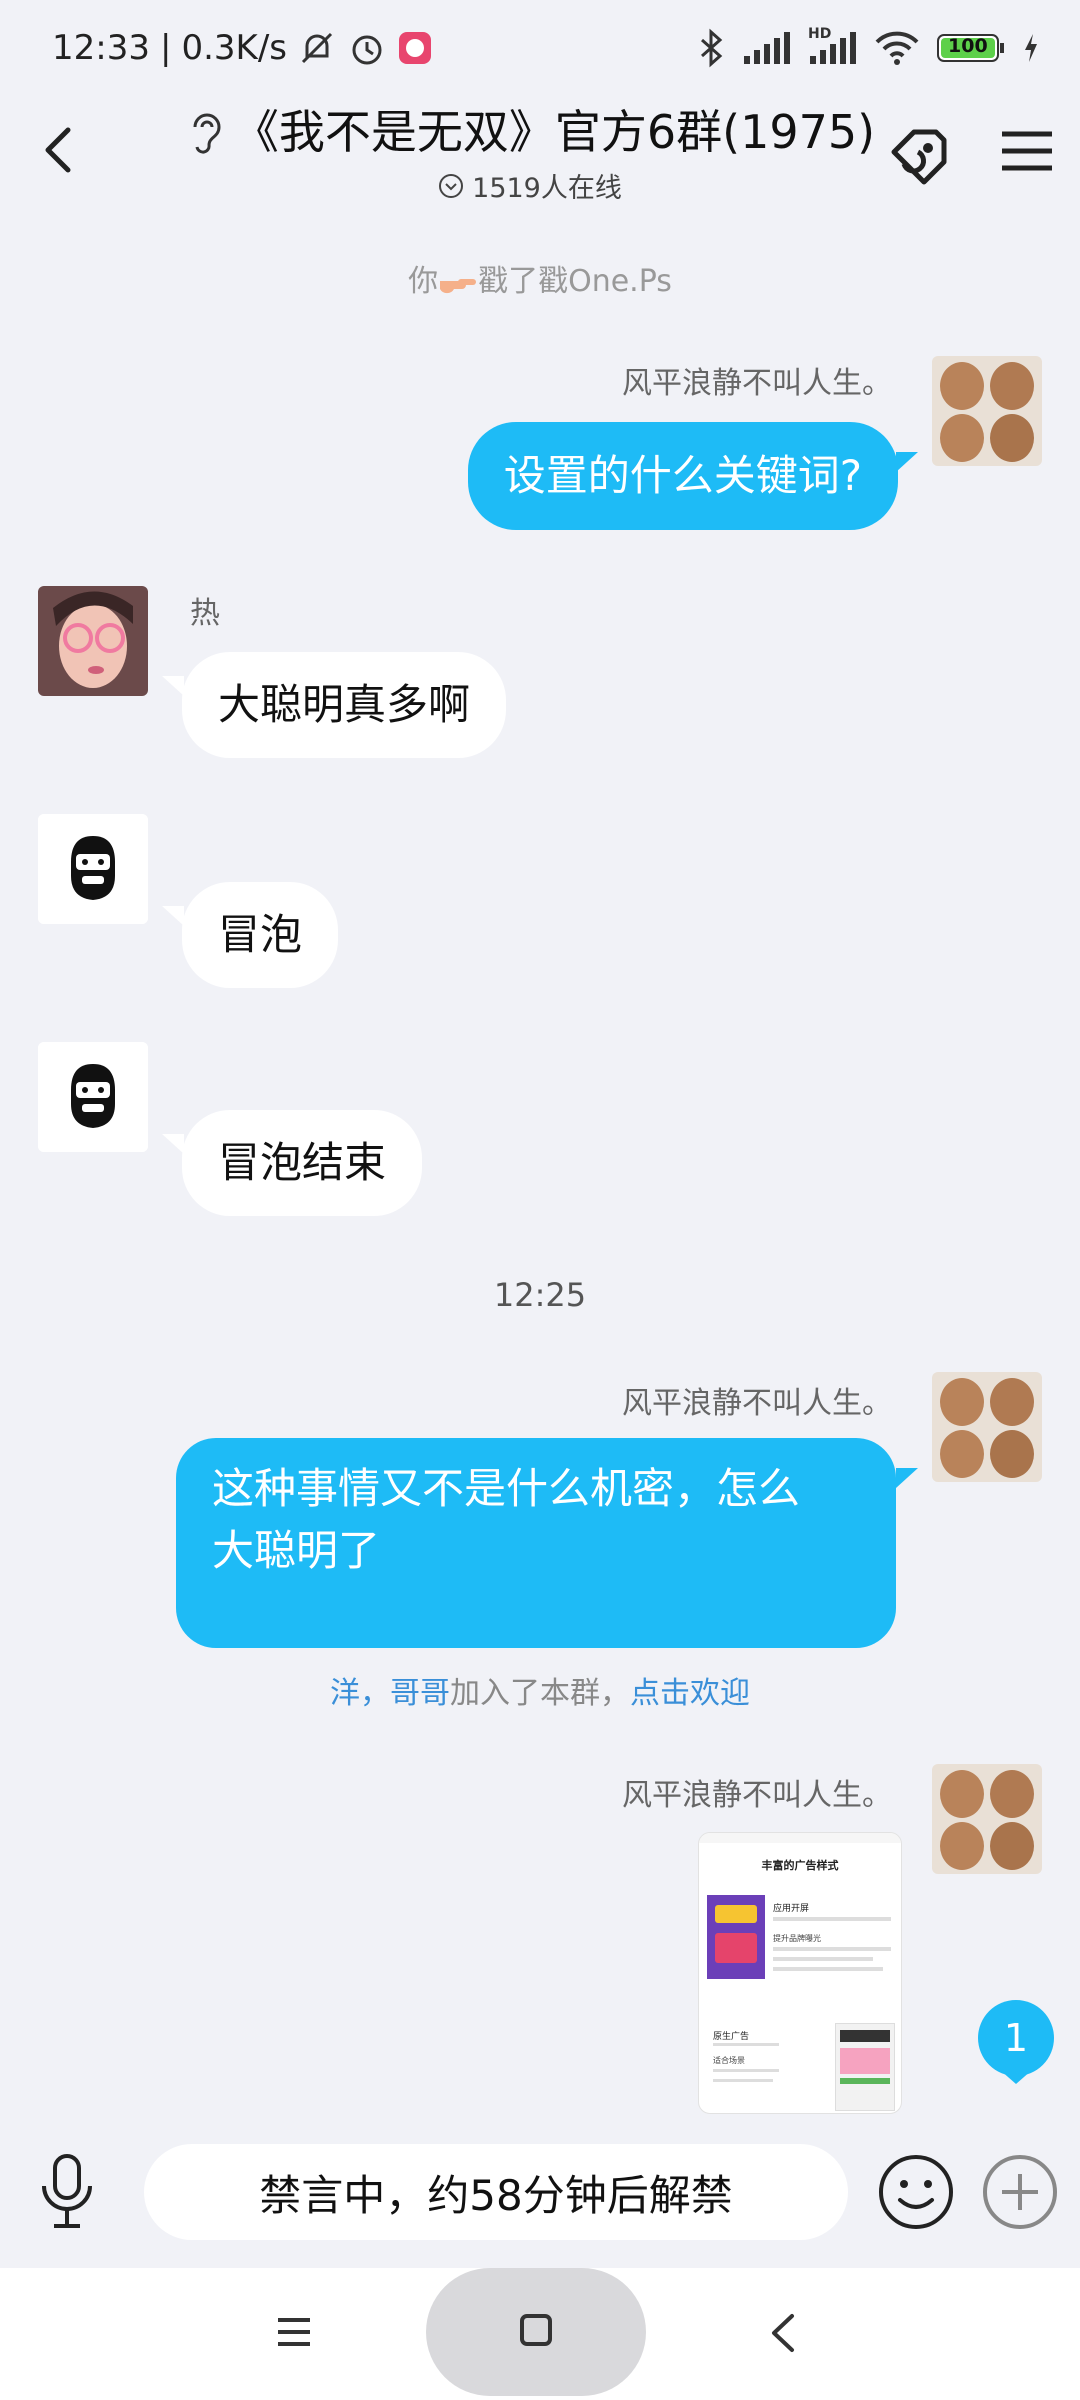  I want to click on voice-button, so click(67, 2192).